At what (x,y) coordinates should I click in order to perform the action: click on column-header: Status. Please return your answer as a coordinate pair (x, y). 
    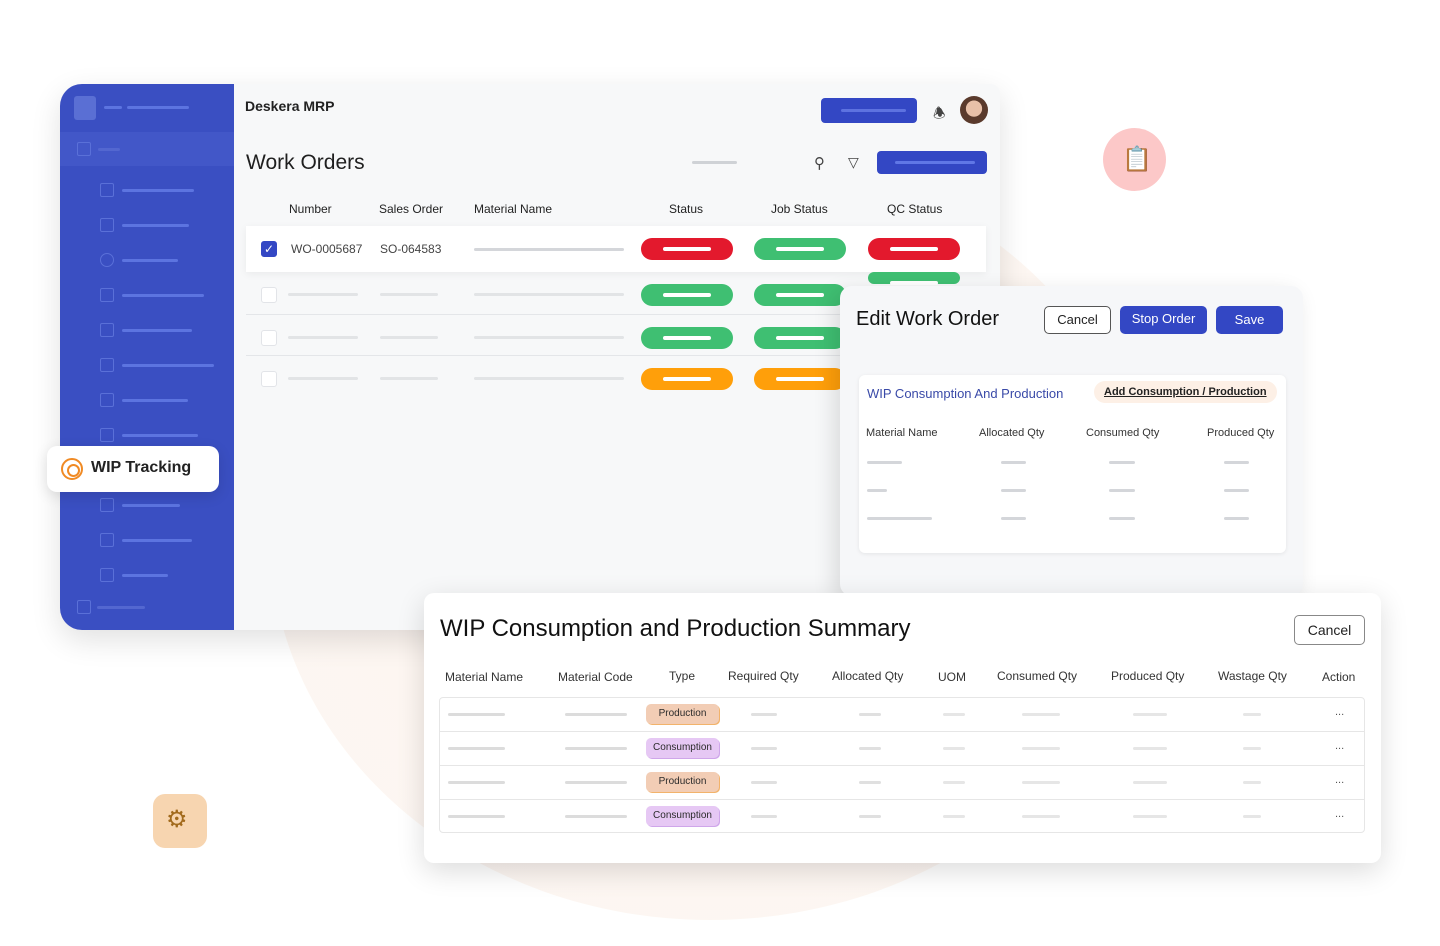
    Looking at the image, I should click on (686, 209).